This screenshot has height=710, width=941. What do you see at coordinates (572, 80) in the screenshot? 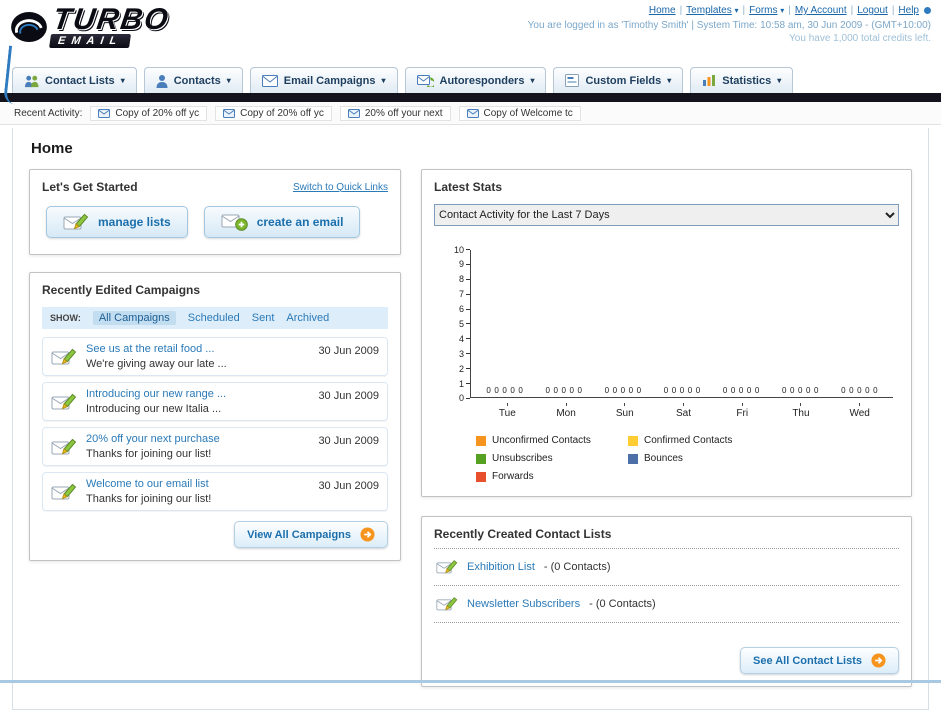
I see `custom-fields-icon` at bounding box center [572, 80].